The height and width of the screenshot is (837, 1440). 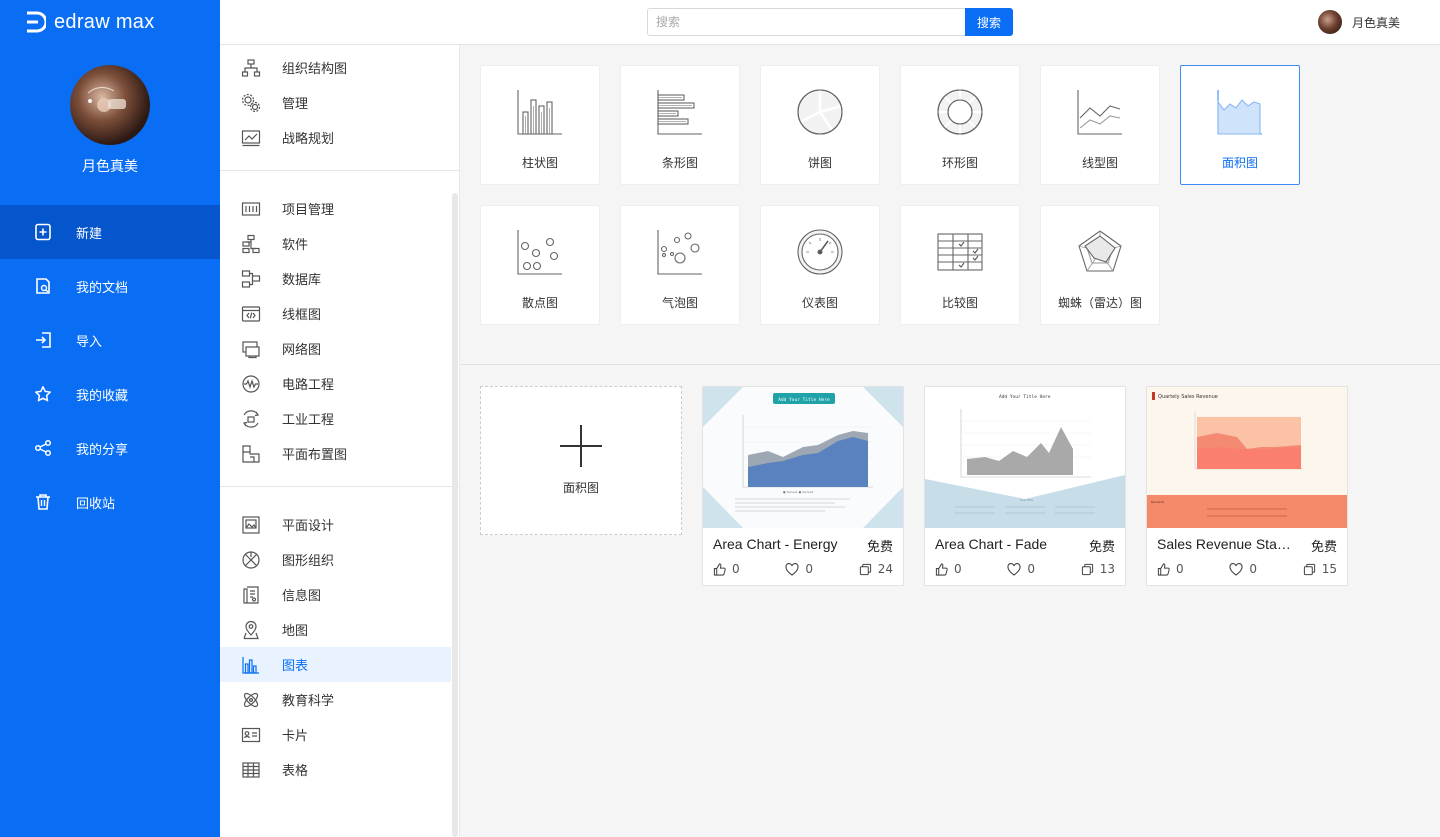 What do you see at coordinates (251, 103) in the screenshot?
I see `gears-icon` at bounding box center [251, 103].